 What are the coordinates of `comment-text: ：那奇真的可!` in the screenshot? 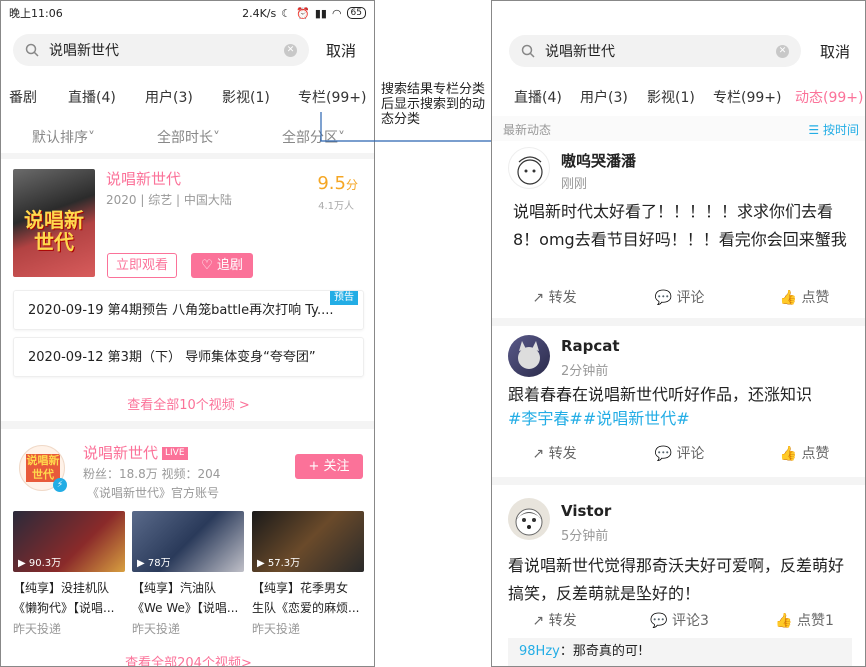 It's located at (601, 651).